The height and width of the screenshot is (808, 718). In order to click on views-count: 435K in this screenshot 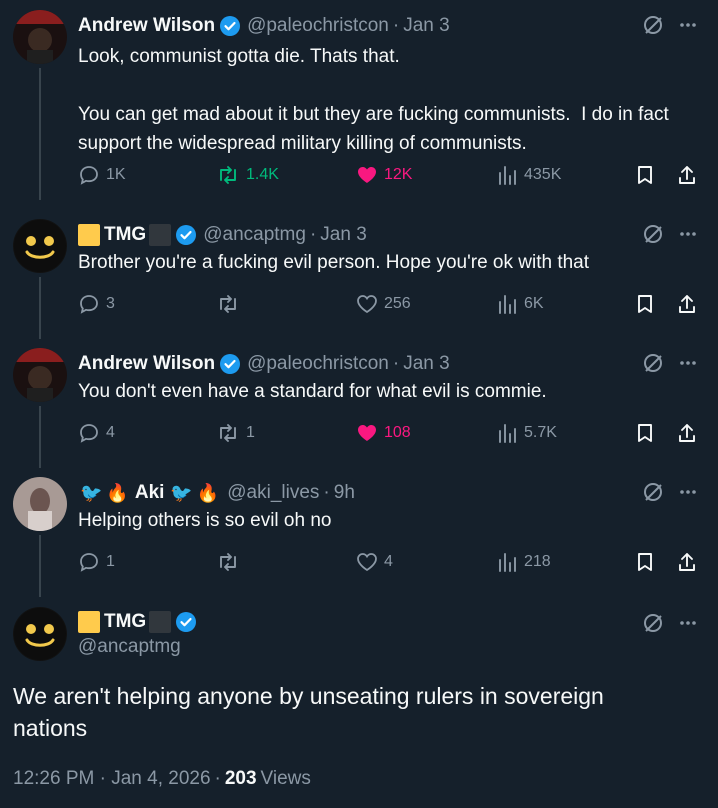, I will do `click(543, 174)`.